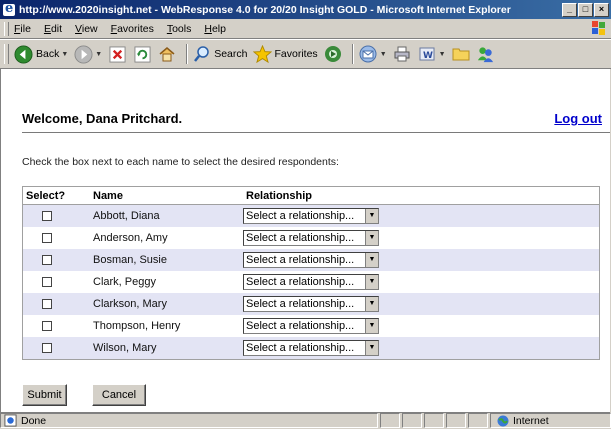  What do you see at coordinates (44, 395) in the screenshot?
I see `submit-button: Submit` at bounding box center [44, 395].